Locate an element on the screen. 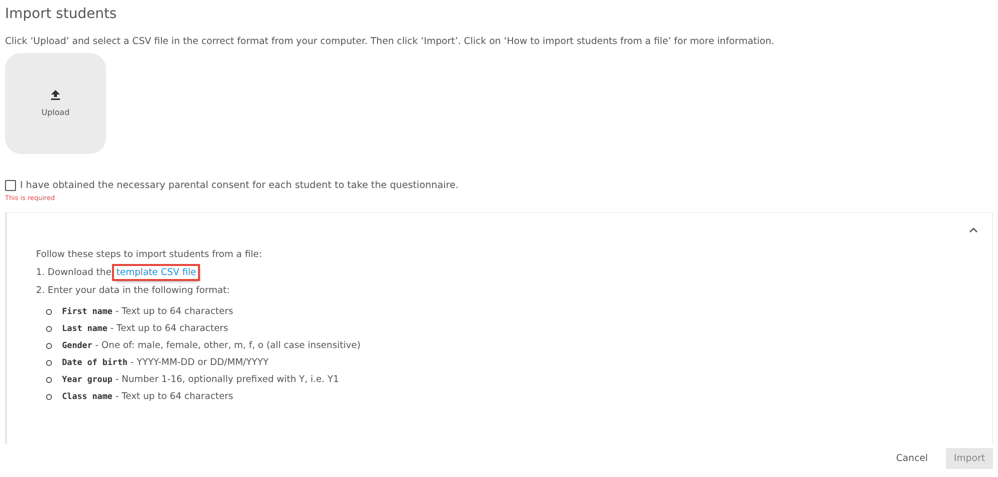 This screenshot has width=998, height=477. field-description: Last name - Text up to 64 characters is located at coordinates (145, 328).